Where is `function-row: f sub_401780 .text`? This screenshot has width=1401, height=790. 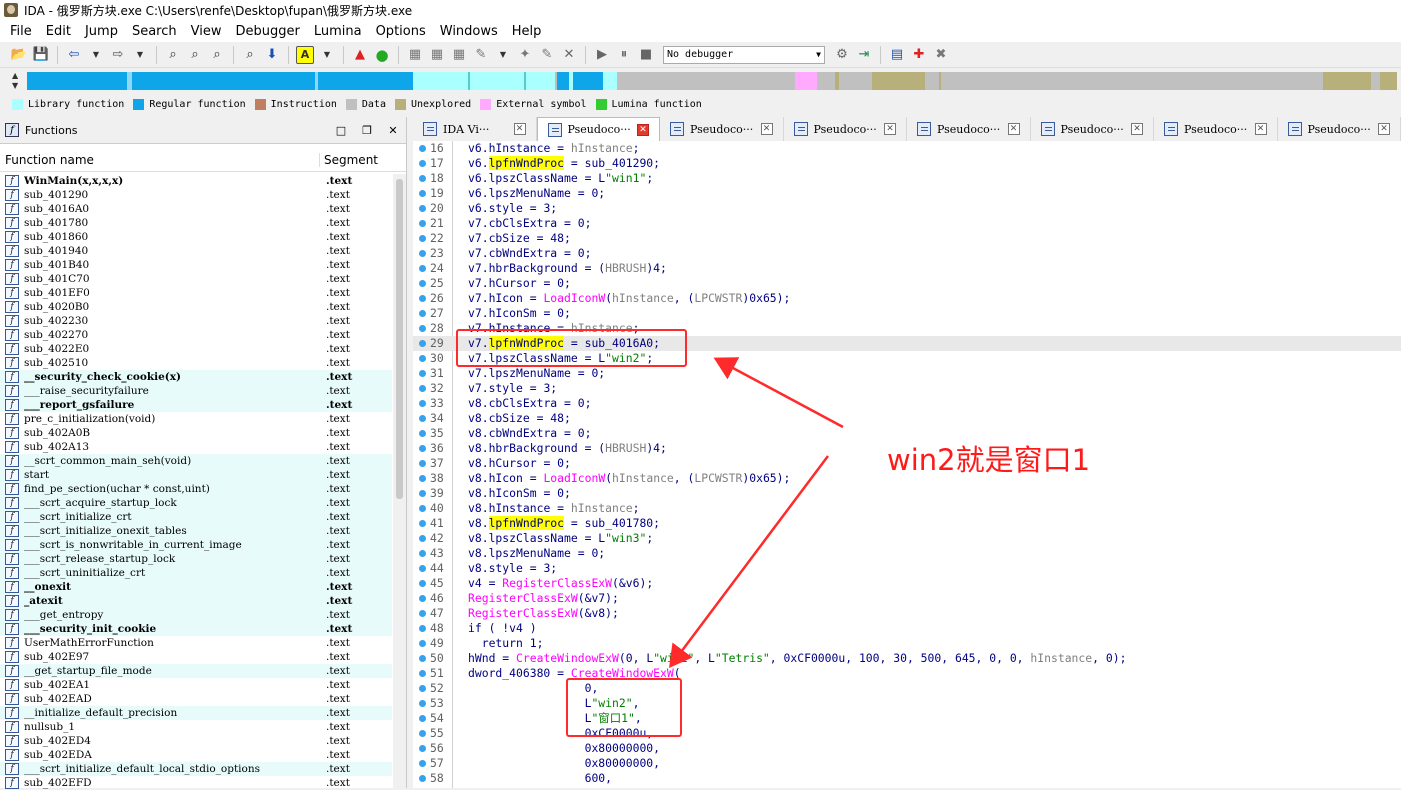
function-row: f sub_401780 .text is located at coordinates (196, 223).